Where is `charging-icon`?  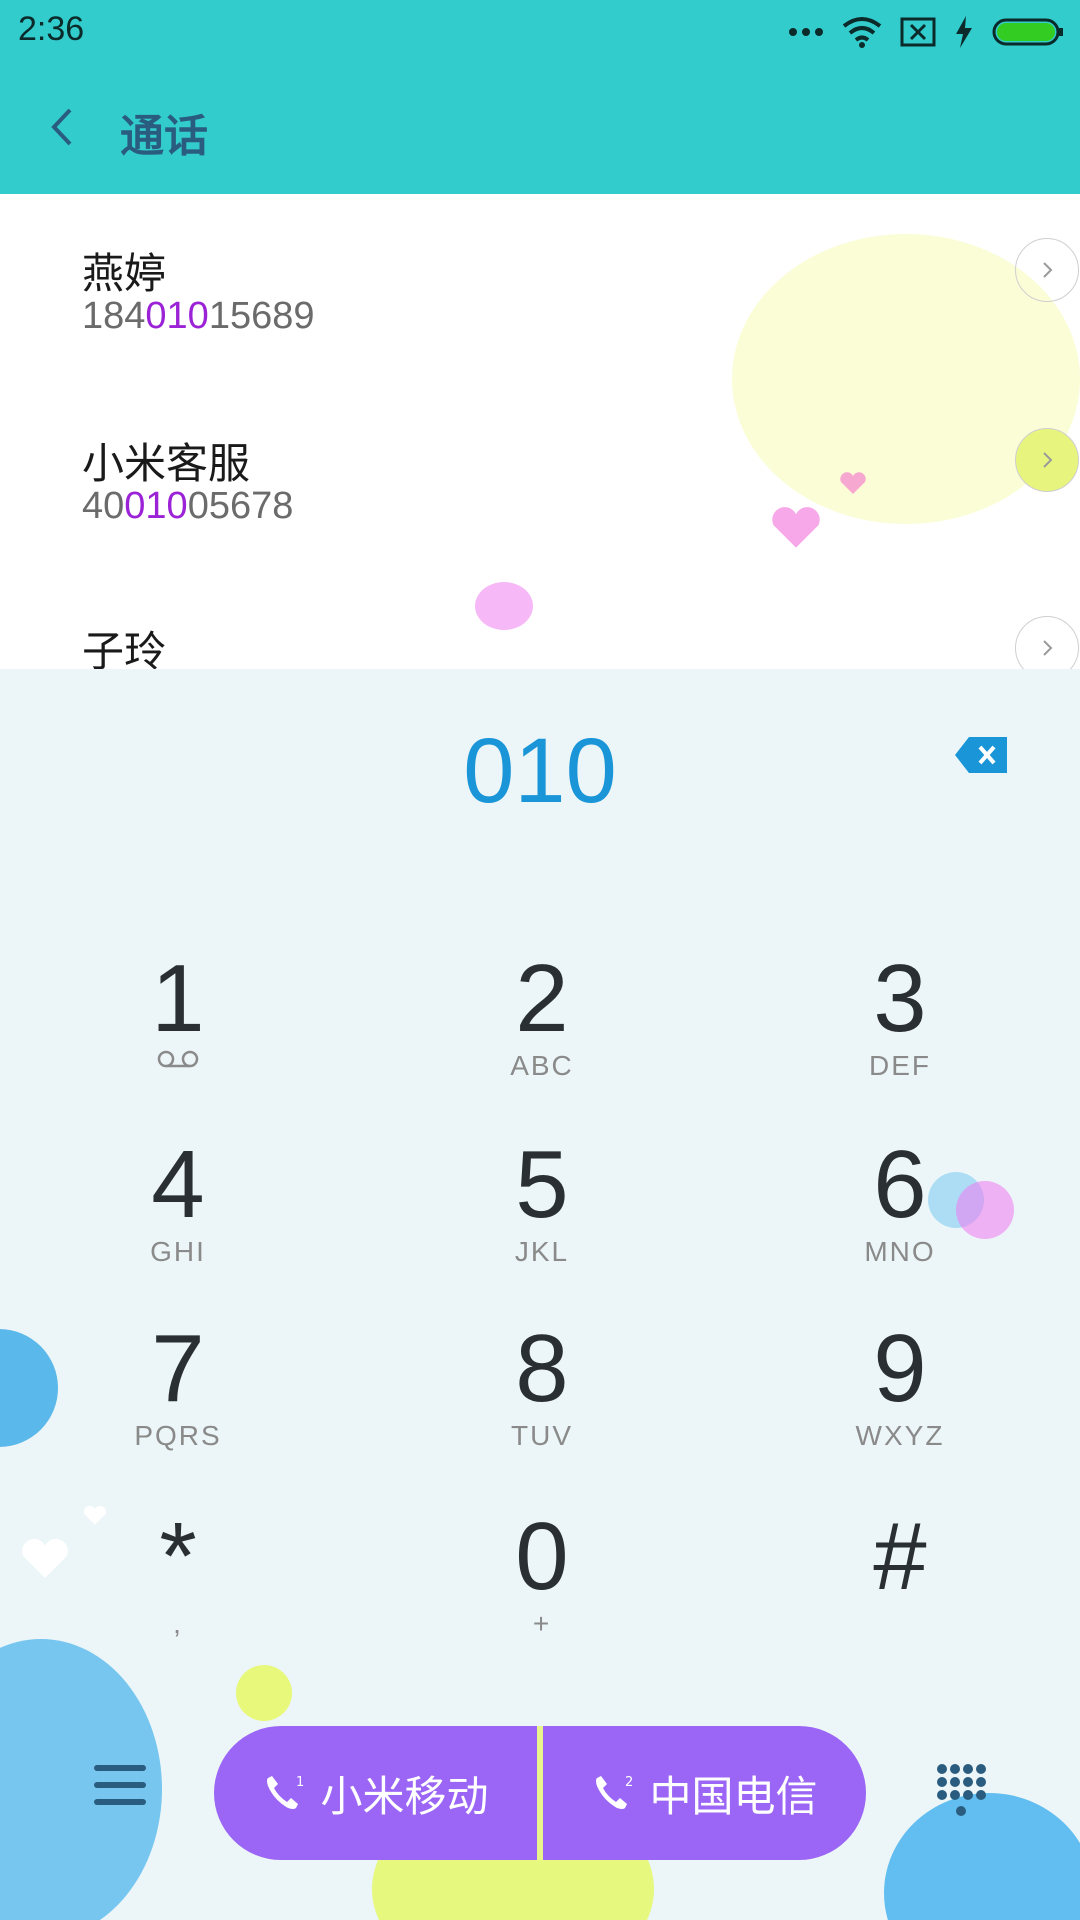 charging-icon is located at coordinates (964, 32).